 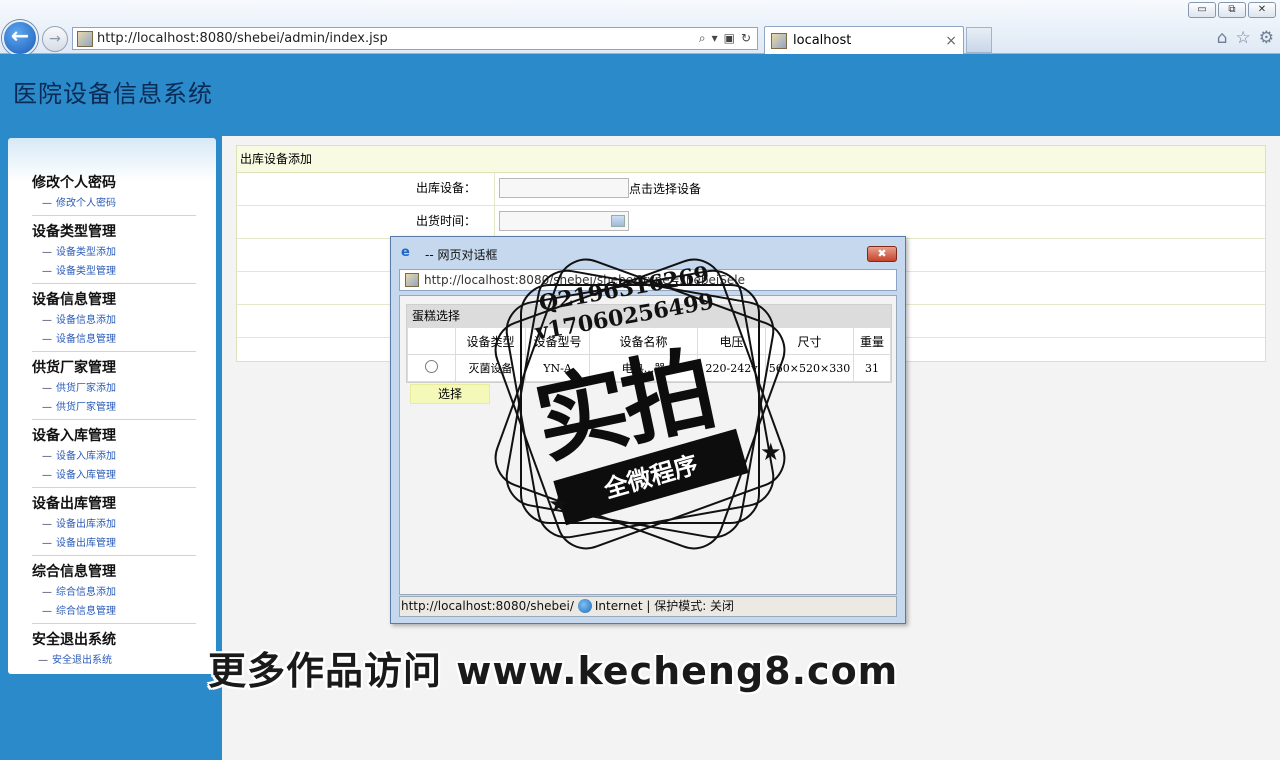 What do you see at coordinates (490, 368) in the screenshot?
I see `cell-type: 灭菌设备` at bounding box center [490, 368].